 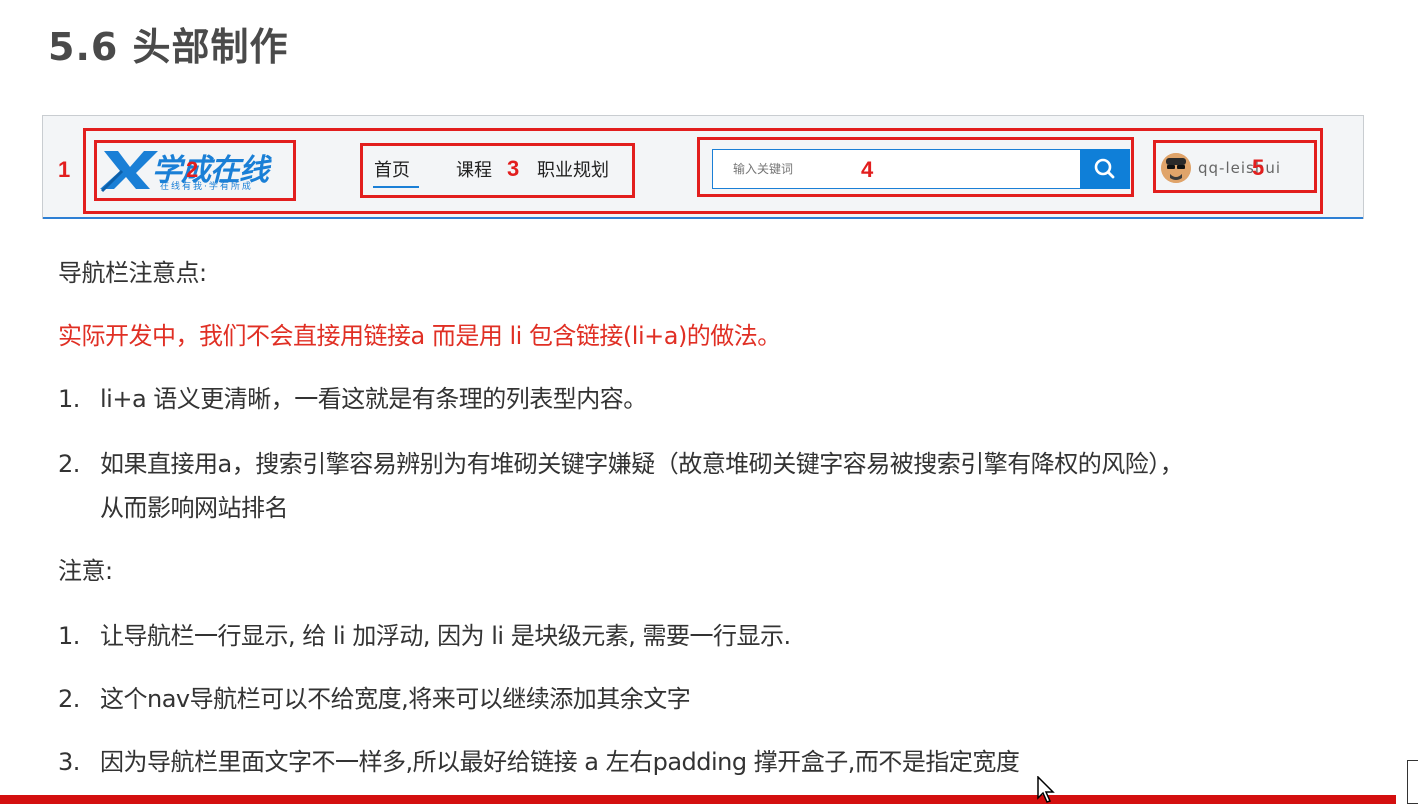 What do you see at coordinates (513, 168) in the screenshot?
I see `marker-3: 3` at bounding box center [513, 168].